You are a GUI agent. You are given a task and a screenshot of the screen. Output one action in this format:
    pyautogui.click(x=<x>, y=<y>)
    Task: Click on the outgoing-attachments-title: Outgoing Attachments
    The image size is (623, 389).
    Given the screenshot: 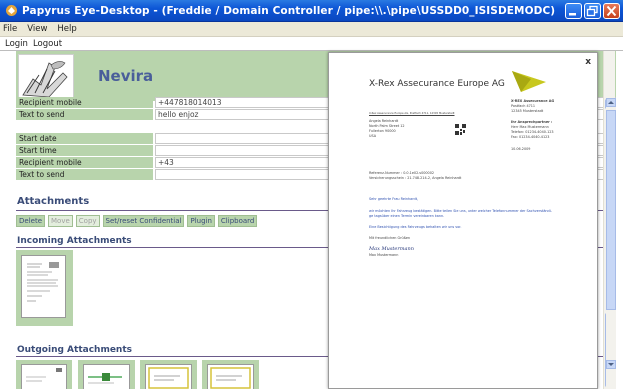 What is the action you would take?
    pyautogui.click(x=74, y=350)
    